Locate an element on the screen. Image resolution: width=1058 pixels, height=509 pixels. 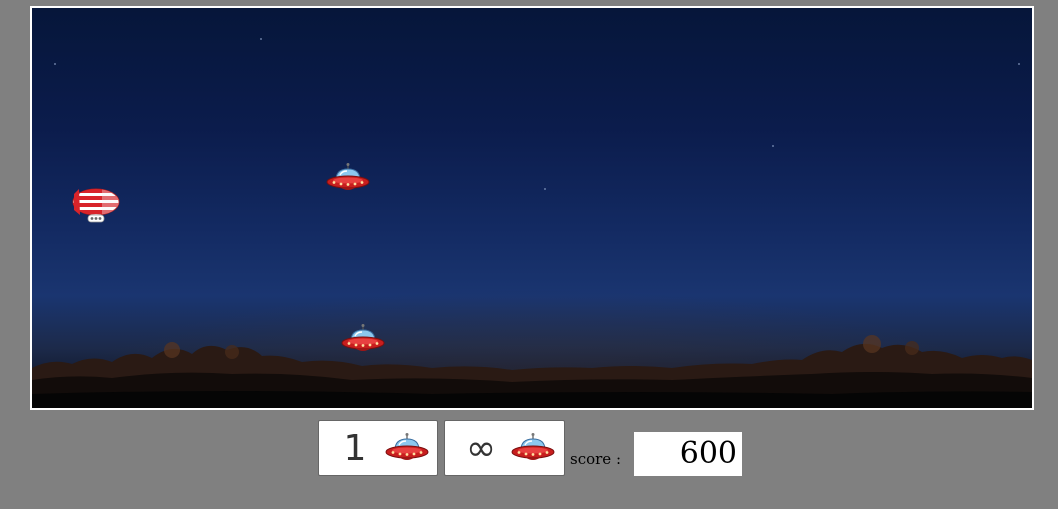
ammo-button: ∞ is located at coordinates (504, 448).